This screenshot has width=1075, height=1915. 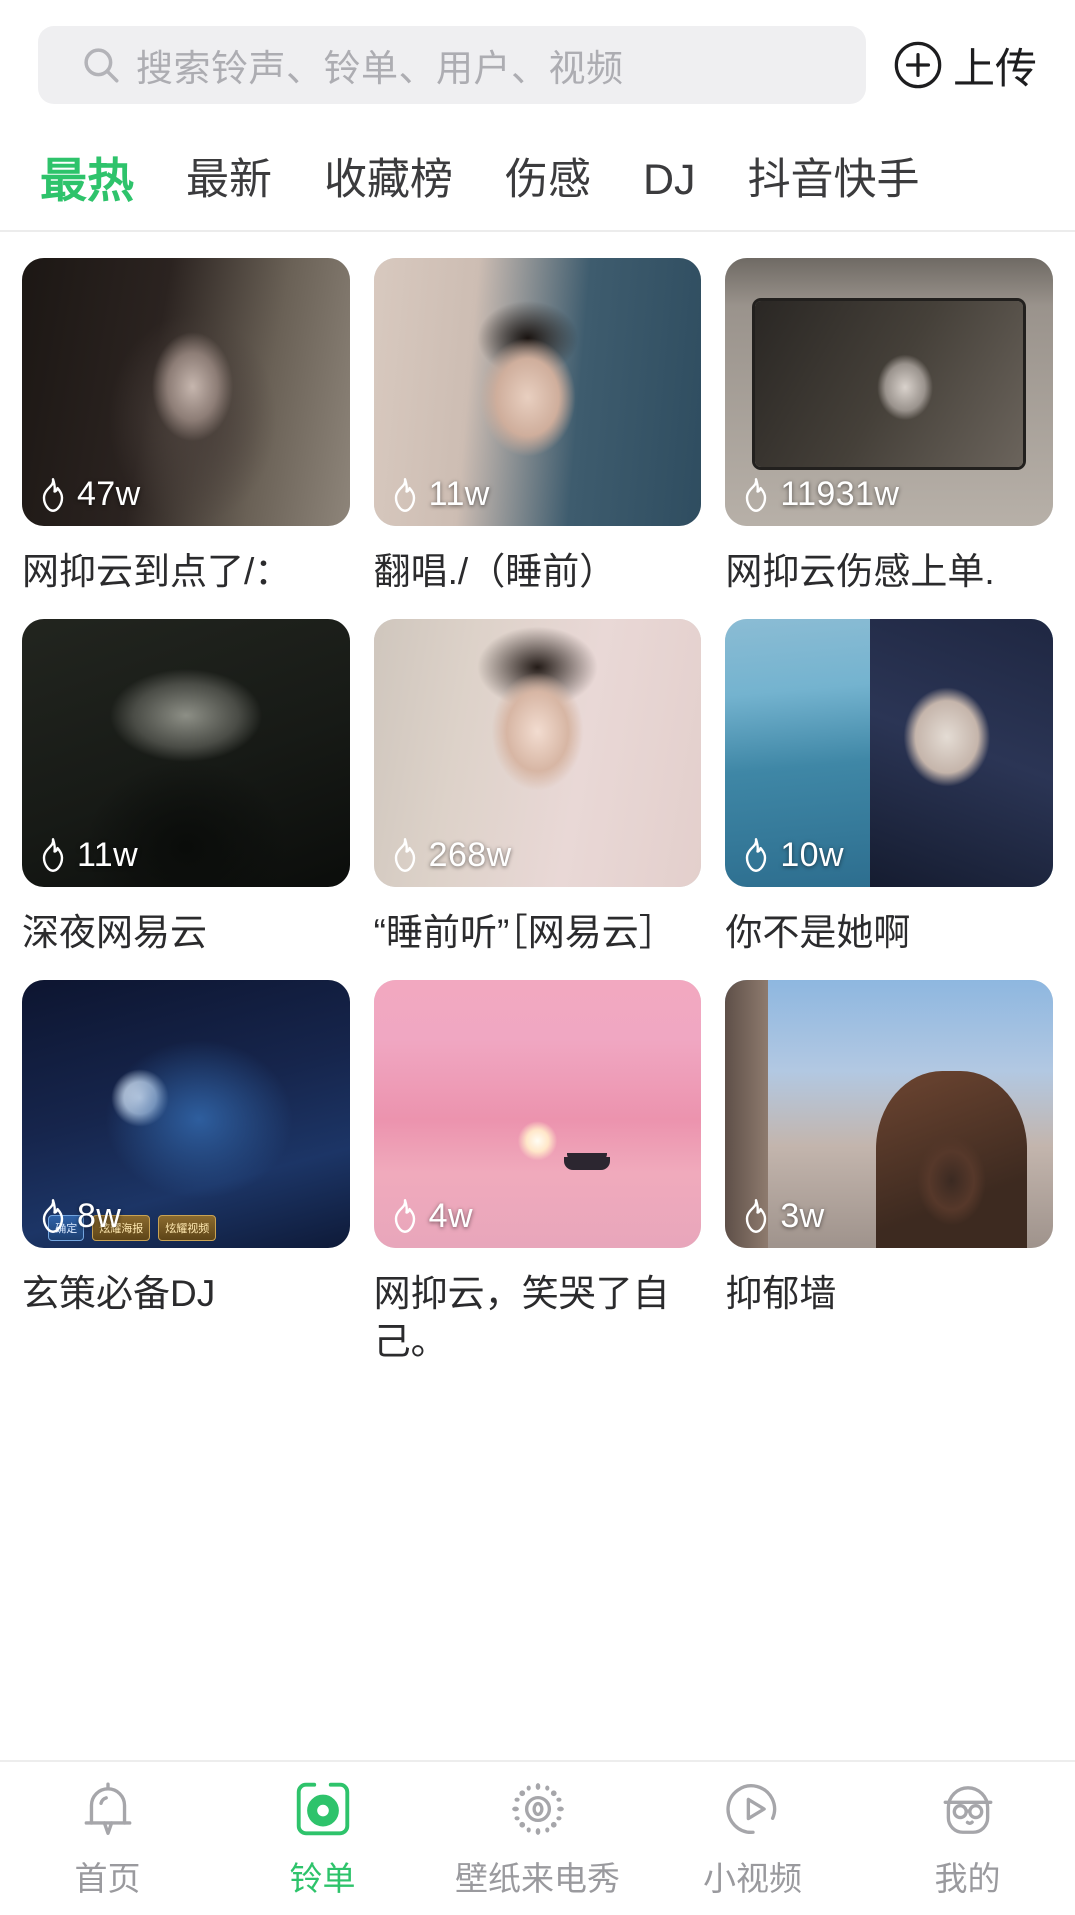 What do you see at coordinates (119, 1293) in the screenshot?
I see `card-title: 玄策必备DJ` at bounding box center [119, 1293].